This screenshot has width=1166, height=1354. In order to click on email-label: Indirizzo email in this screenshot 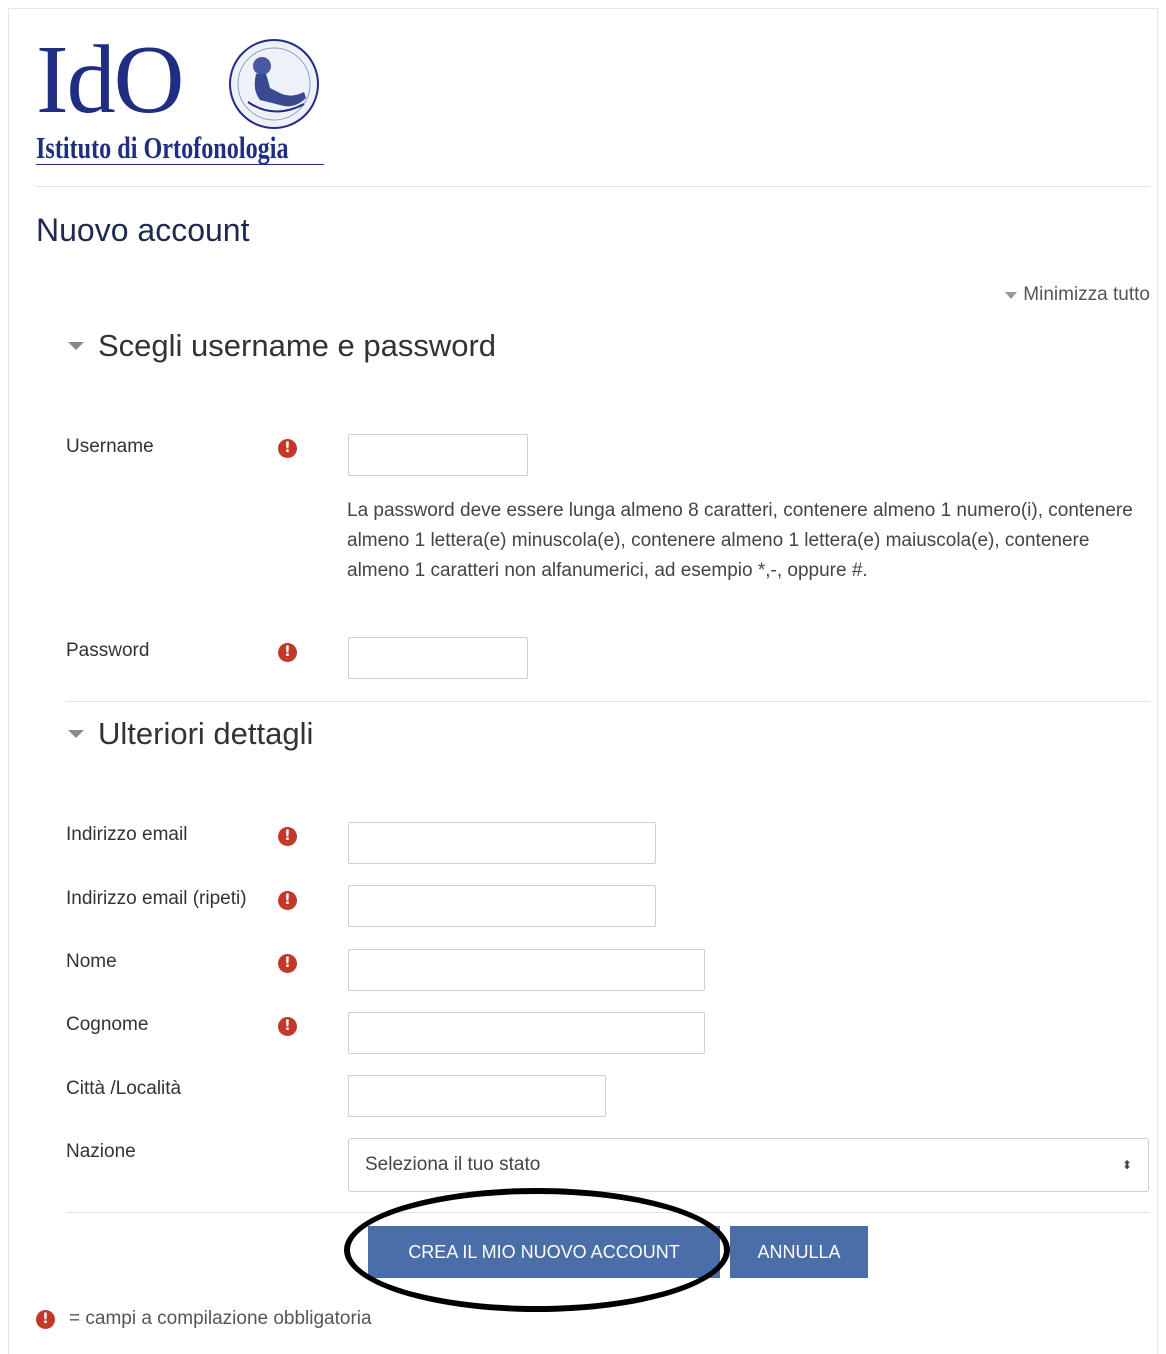, I will do `click(127, 834)`.